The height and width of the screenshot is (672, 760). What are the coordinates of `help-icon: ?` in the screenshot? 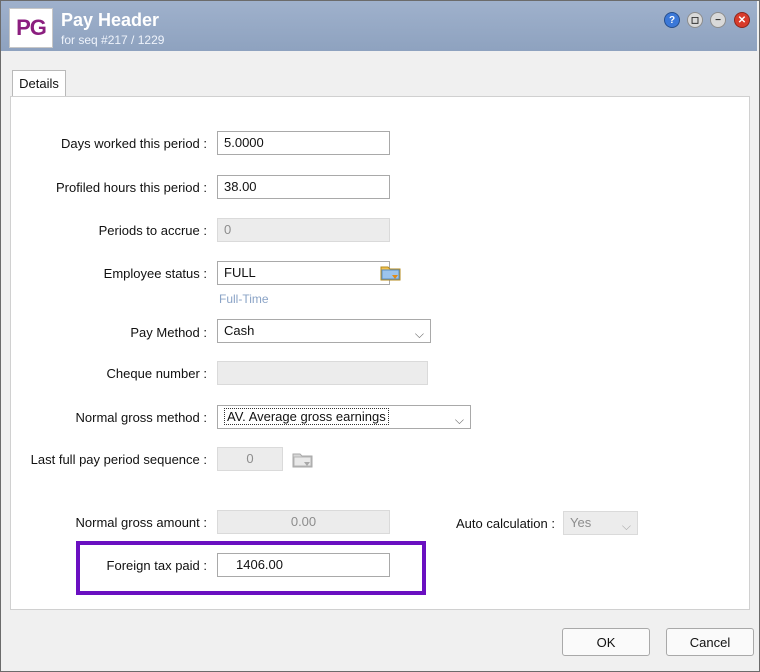 It's located at (672, 20).